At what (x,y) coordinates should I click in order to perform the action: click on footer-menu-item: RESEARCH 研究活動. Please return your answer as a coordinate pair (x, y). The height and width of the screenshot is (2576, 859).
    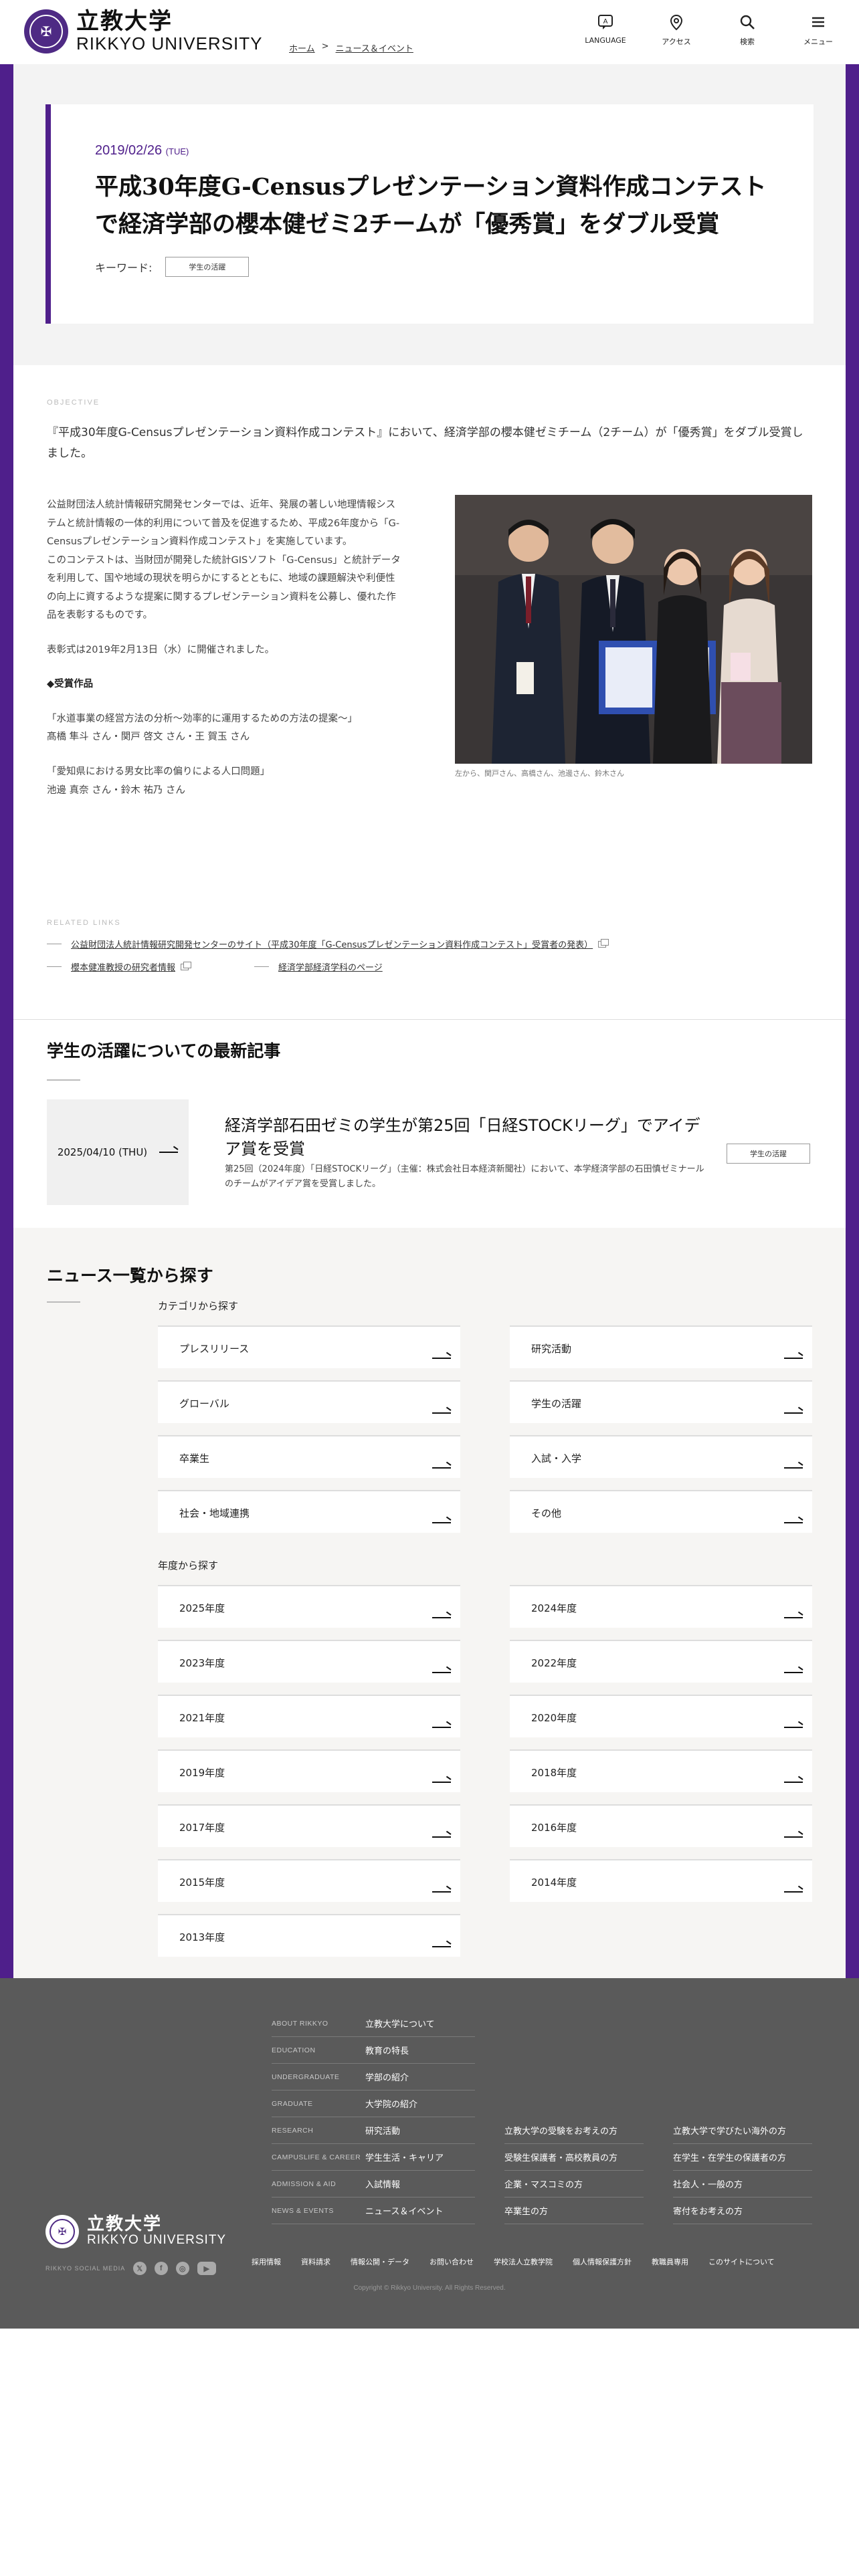
    Looking at the image, I should click on (373, 2130).